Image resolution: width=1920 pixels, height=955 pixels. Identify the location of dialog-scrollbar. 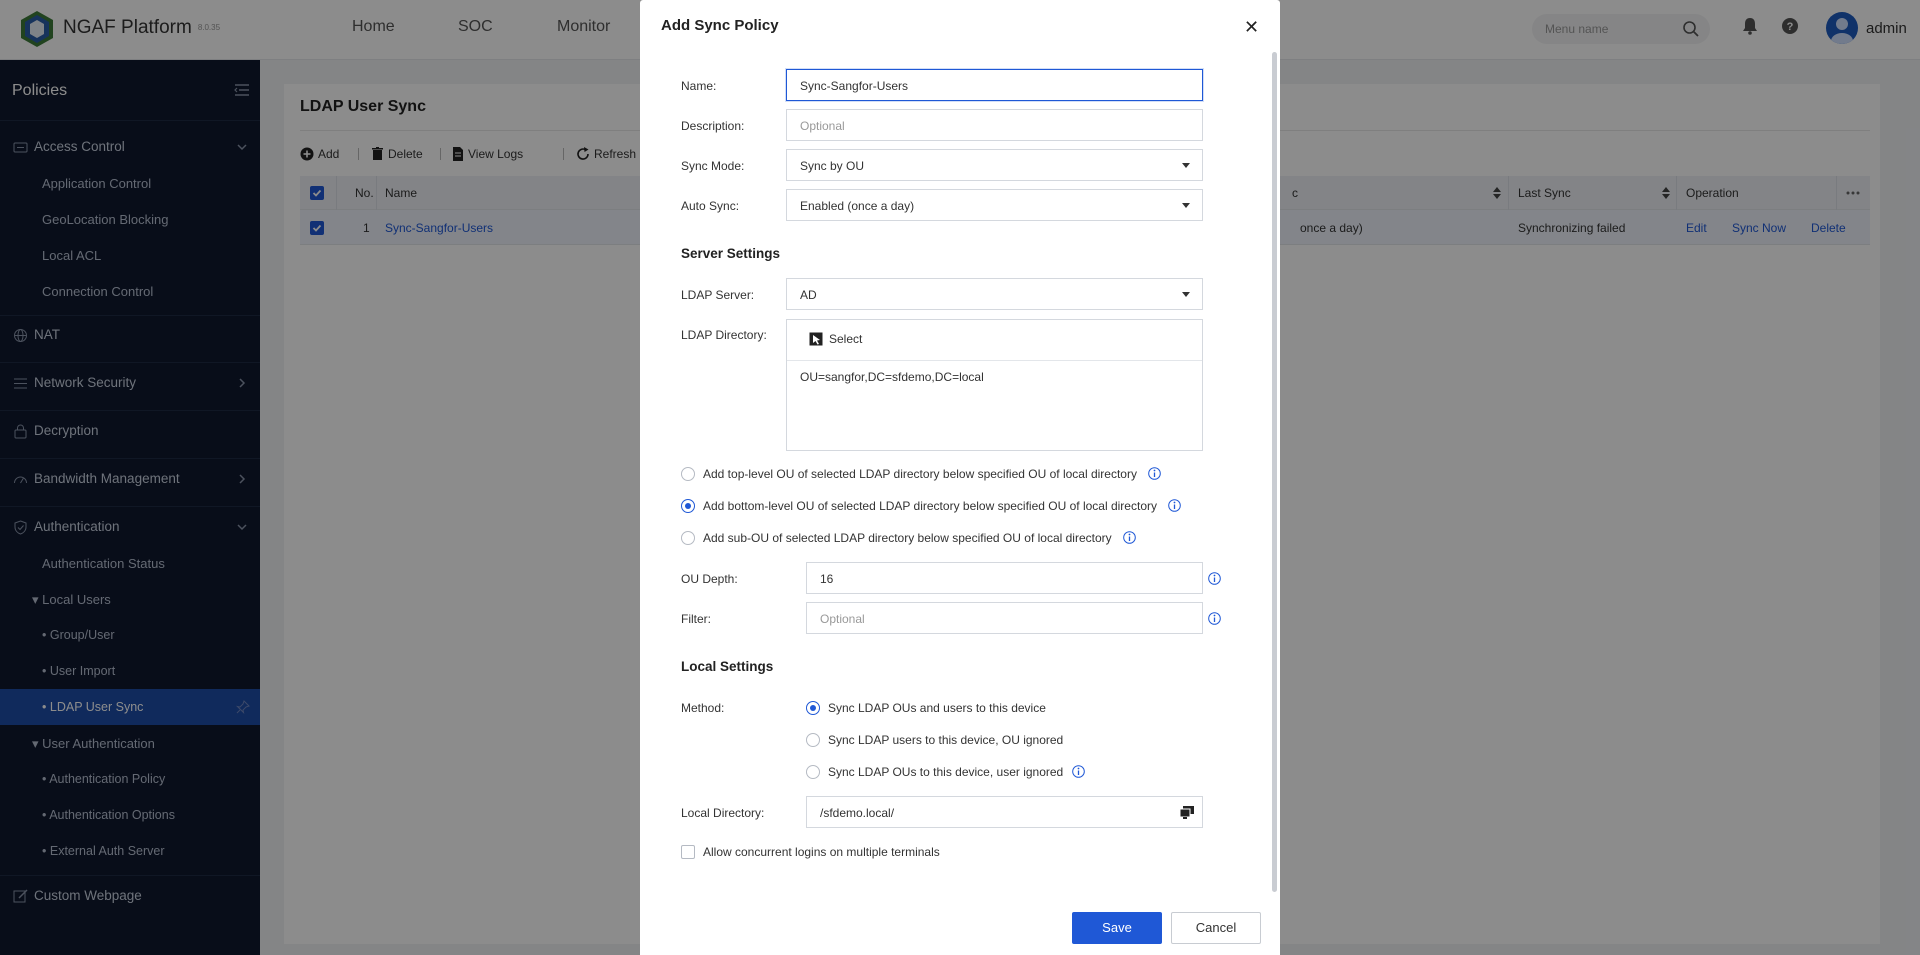
(1274, 472).